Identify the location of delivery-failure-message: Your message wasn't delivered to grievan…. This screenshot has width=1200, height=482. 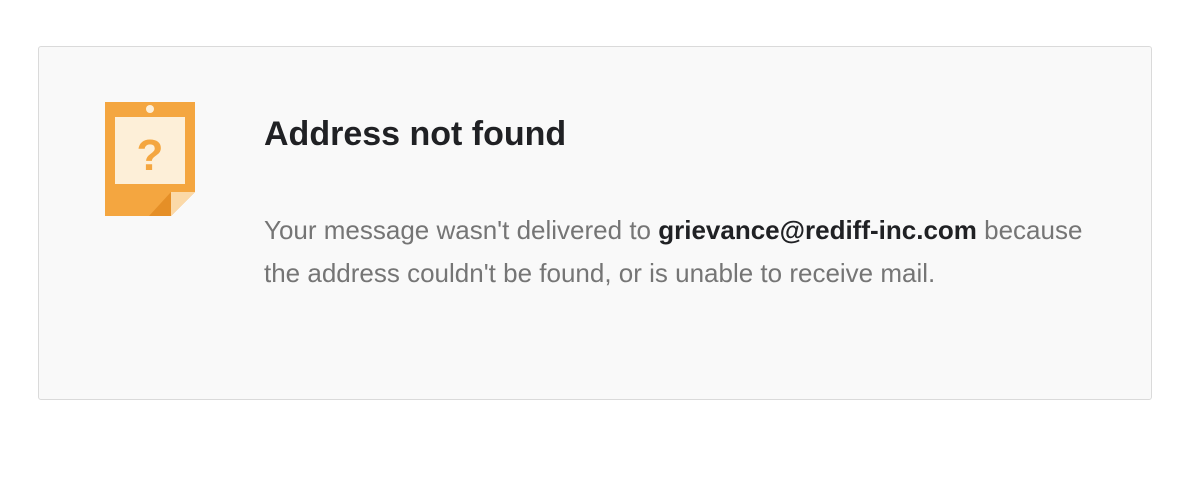
(674, 252).